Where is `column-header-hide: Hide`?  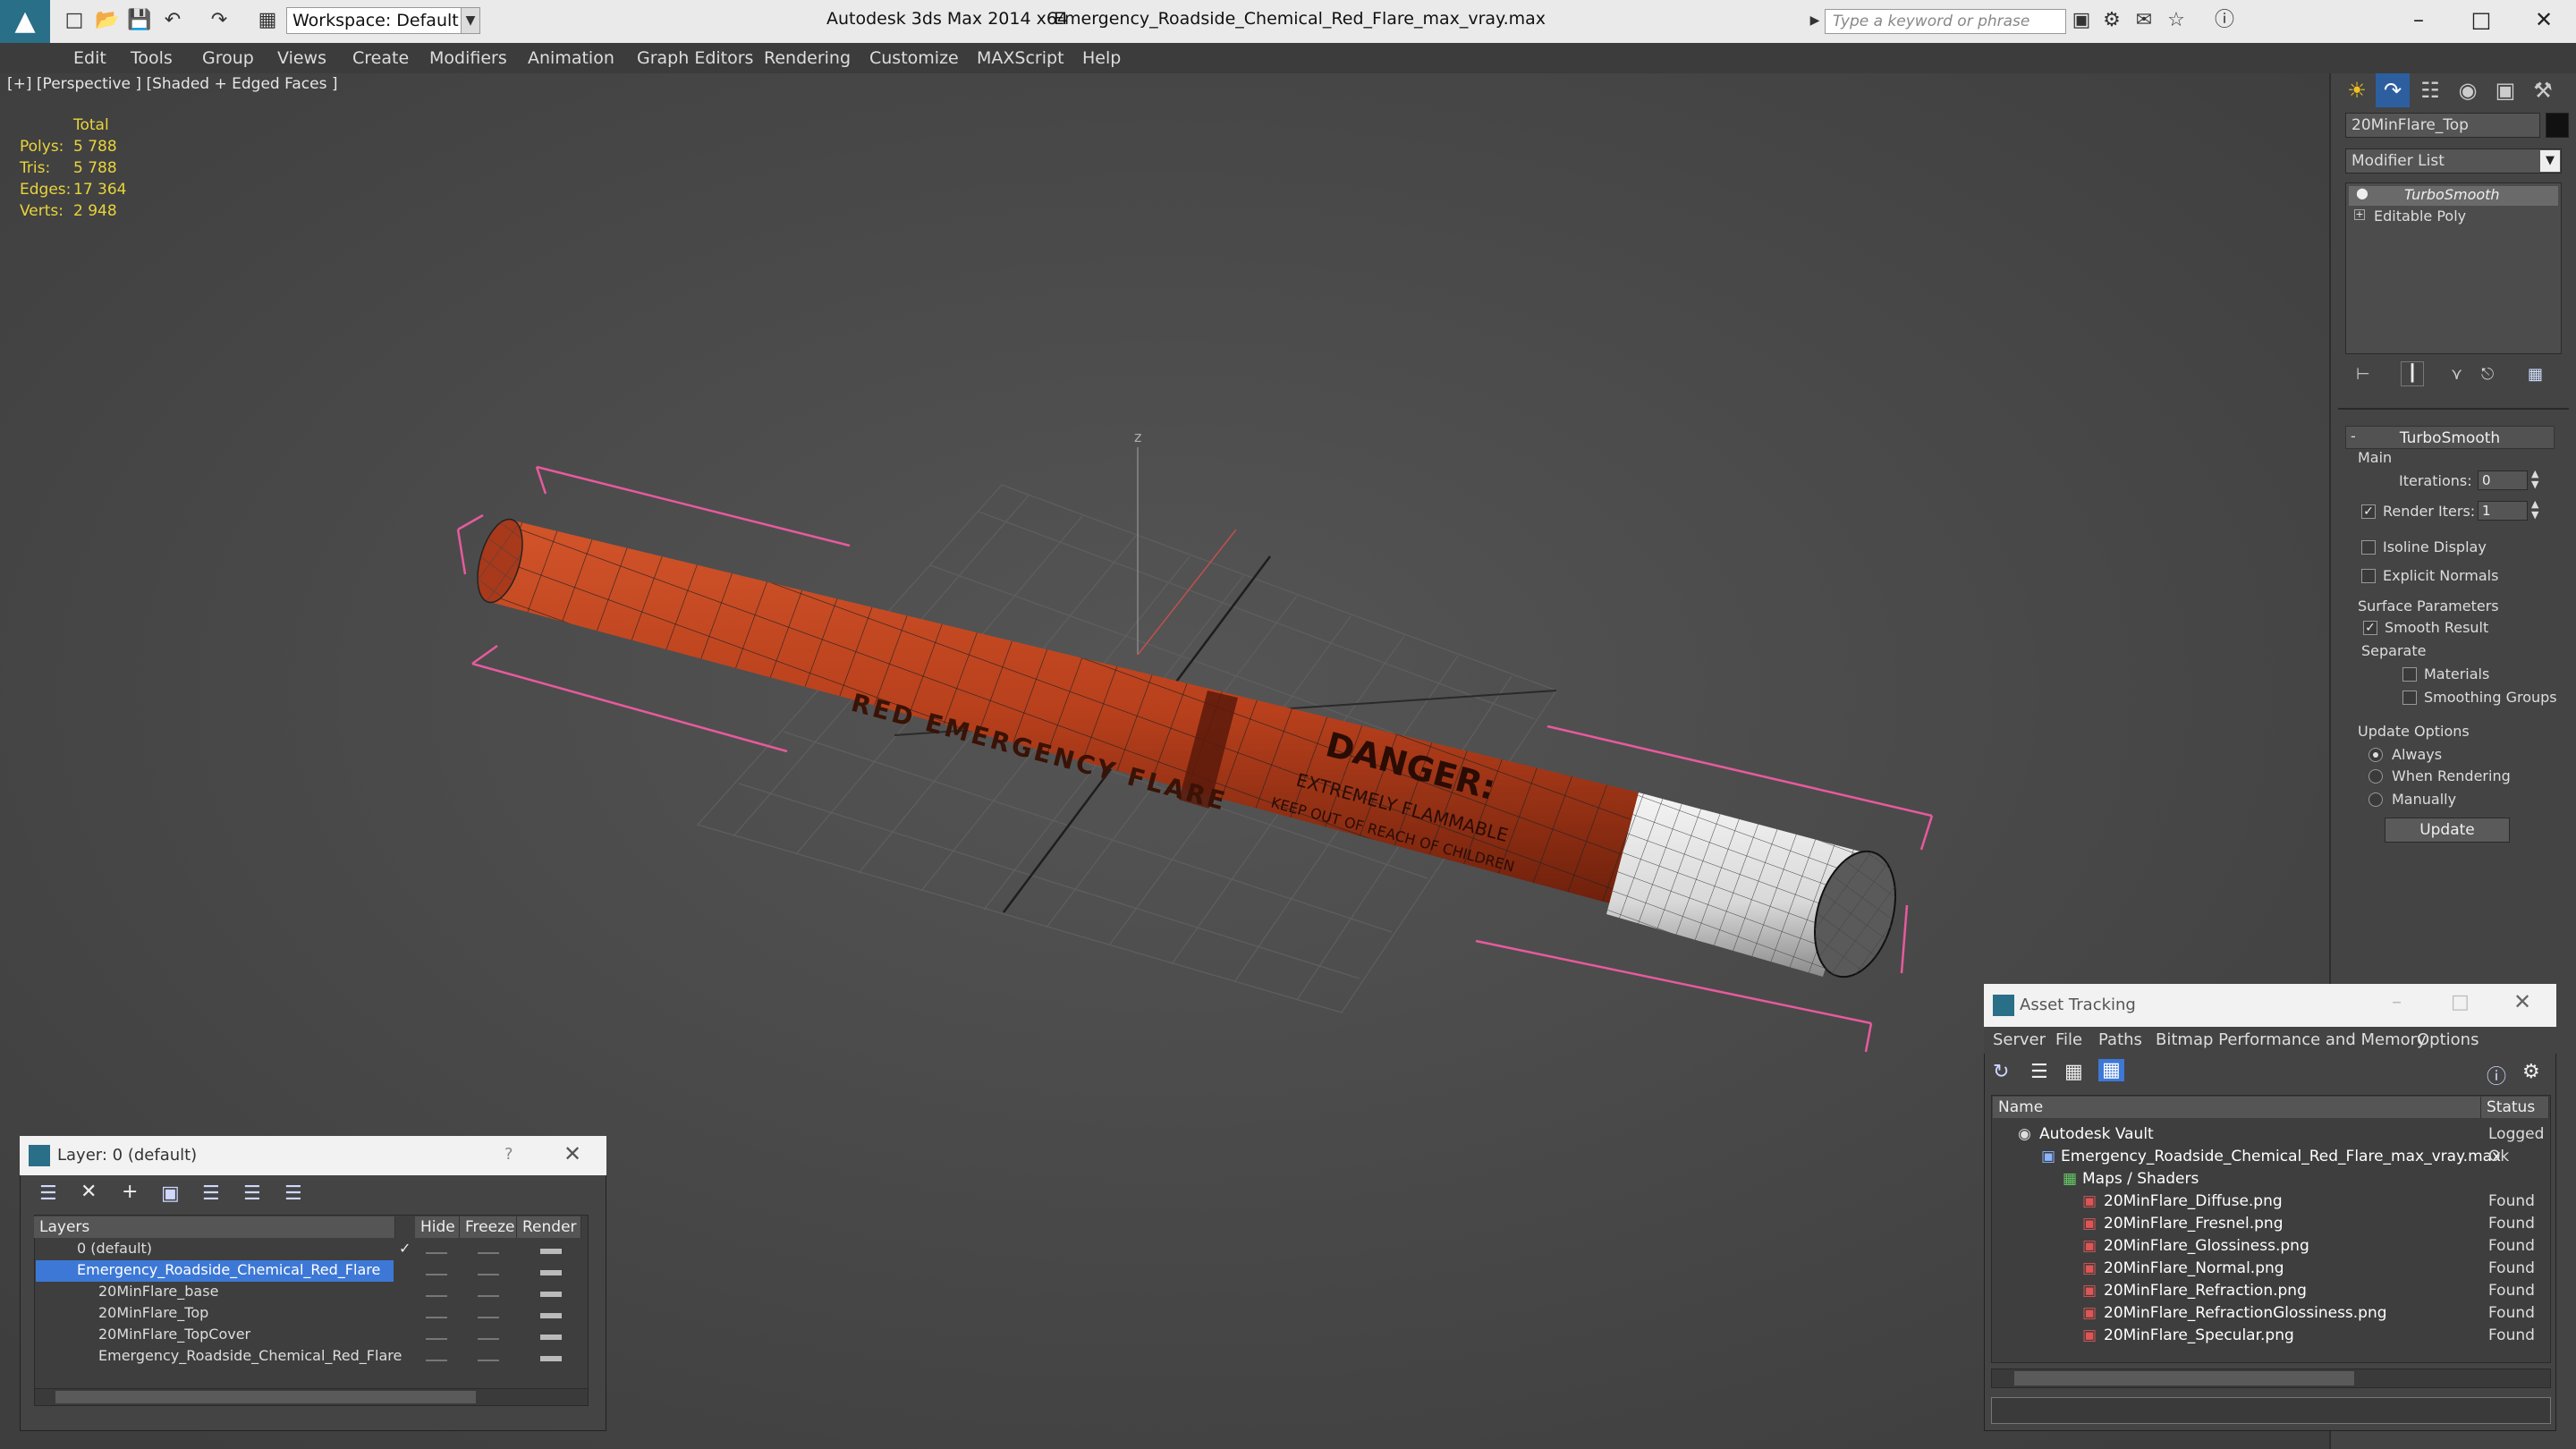 column-header-hide: Hide is located at coordinates (437, 1227).